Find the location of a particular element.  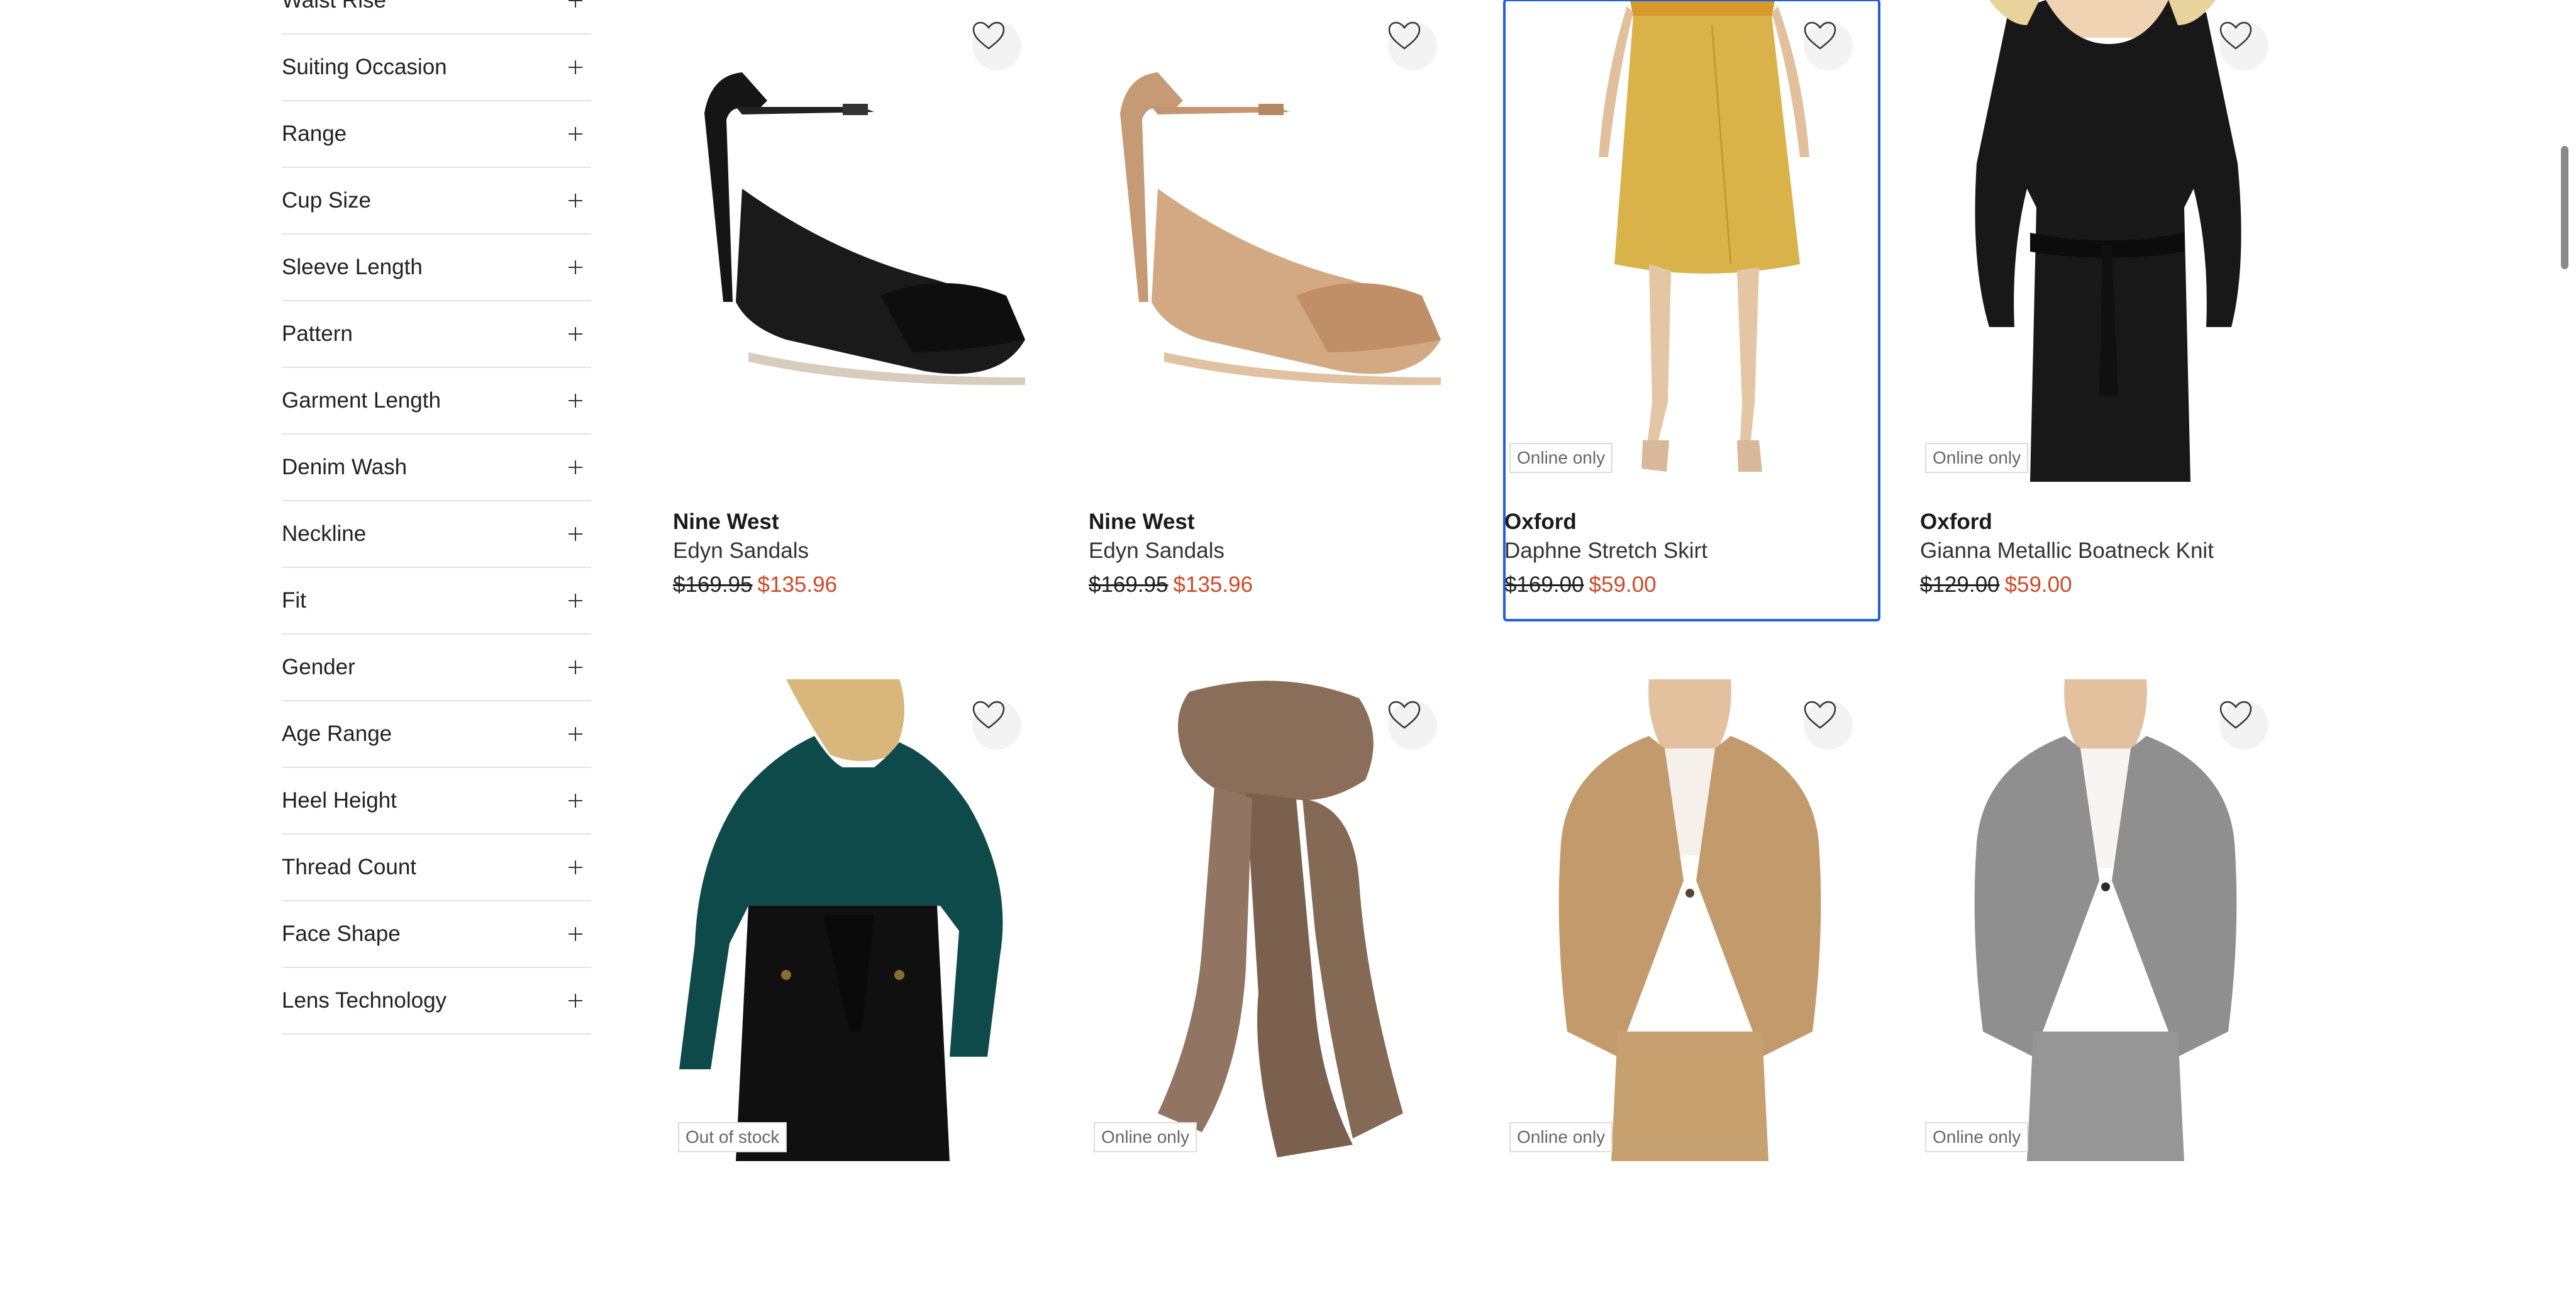

product-name: Gianna Metallic Boatneck Knit is located at coordinates (2067, 551).